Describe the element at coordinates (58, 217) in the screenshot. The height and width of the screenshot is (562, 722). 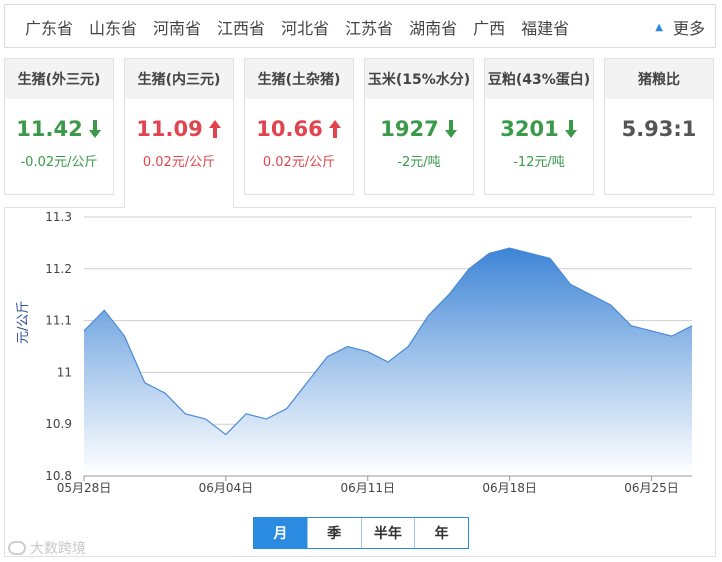
I see `y-tick-label: 11.3` at that location.